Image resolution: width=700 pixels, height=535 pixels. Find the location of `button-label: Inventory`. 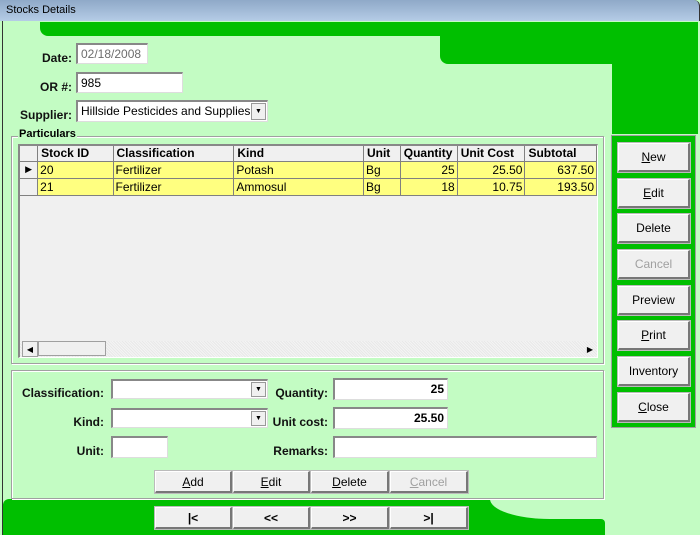

button-label: Inventory is located at coordinates (653, 371).